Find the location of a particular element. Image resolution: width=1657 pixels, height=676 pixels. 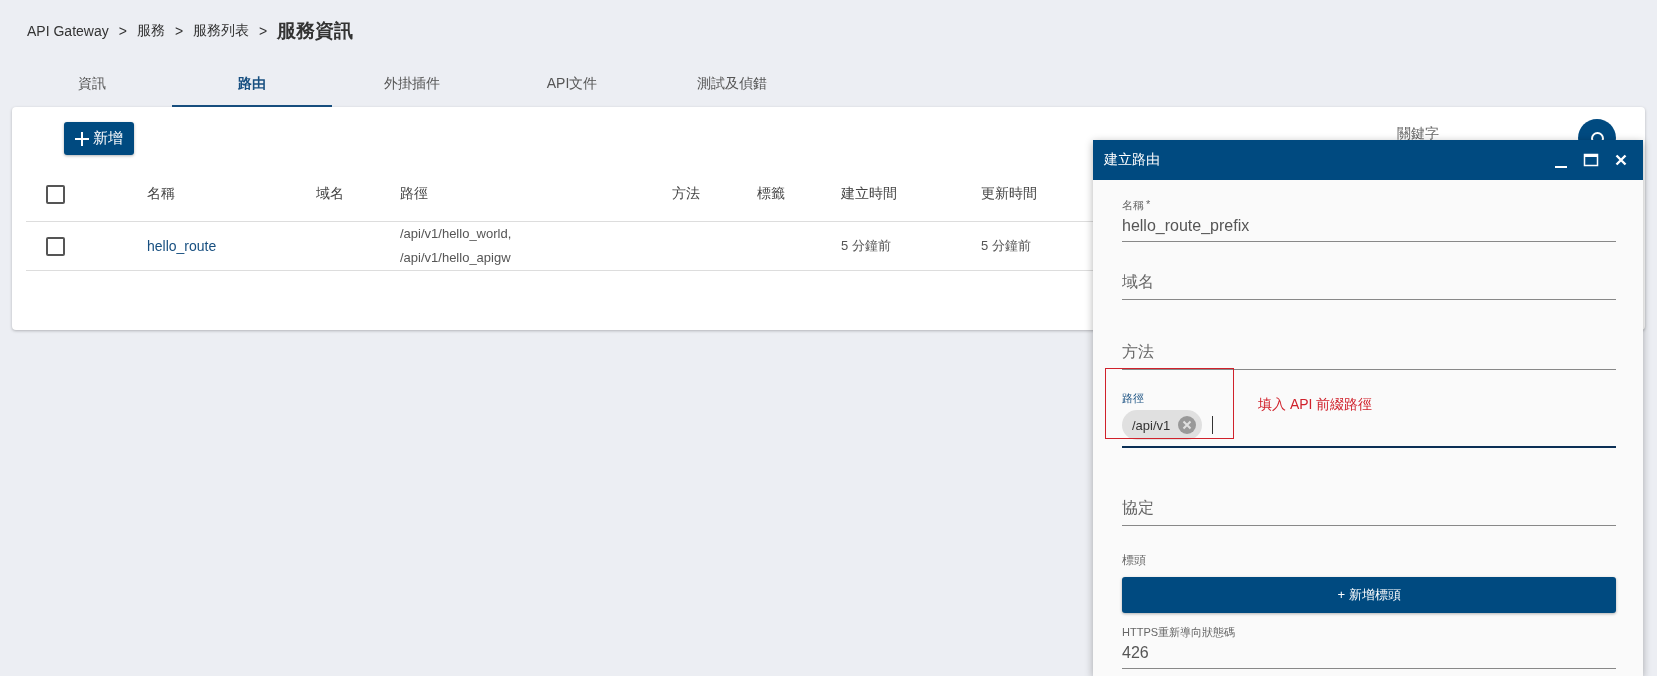

maximize-icon is located at coordinates (1591, 160).